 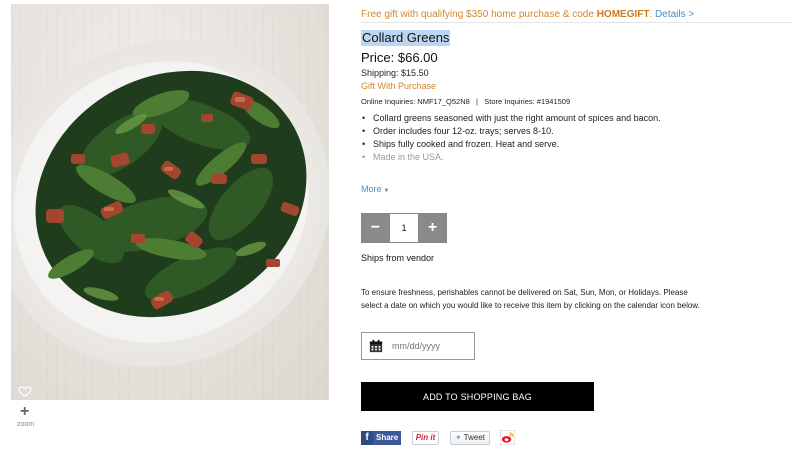 I want to click on price: Price: $66.00, so click(x=399, y=57).